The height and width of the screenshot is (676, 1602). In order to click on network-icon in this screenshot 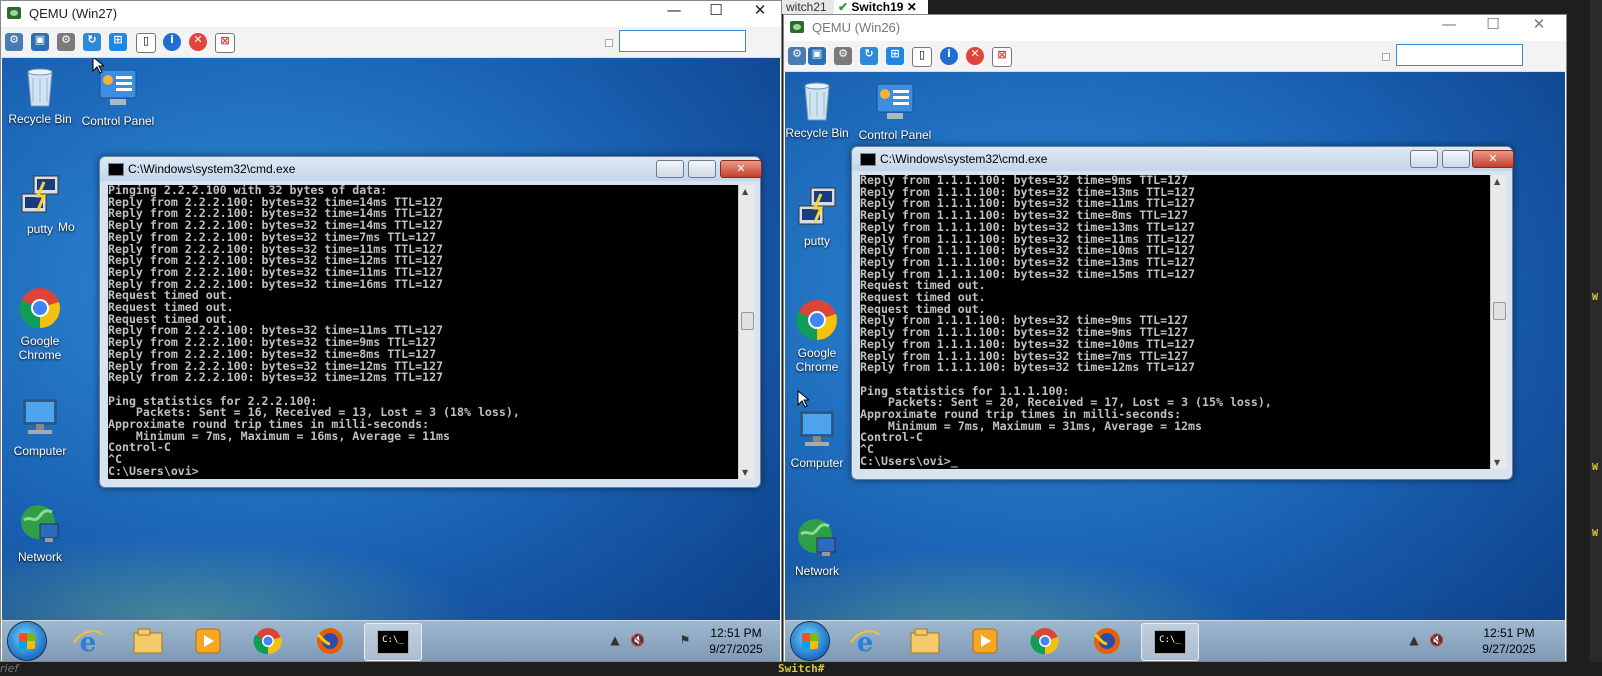, I will do `click(40, 523)`.